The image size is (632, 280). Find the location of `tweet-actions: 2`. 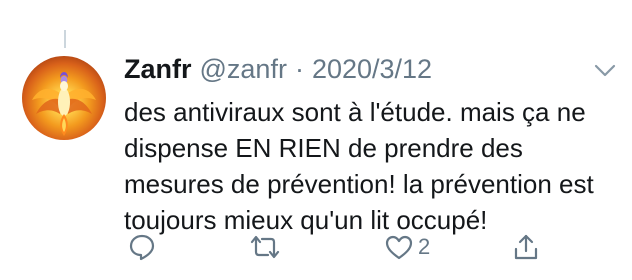

tweet-actions: 2 is located at coordinates (316, 249).